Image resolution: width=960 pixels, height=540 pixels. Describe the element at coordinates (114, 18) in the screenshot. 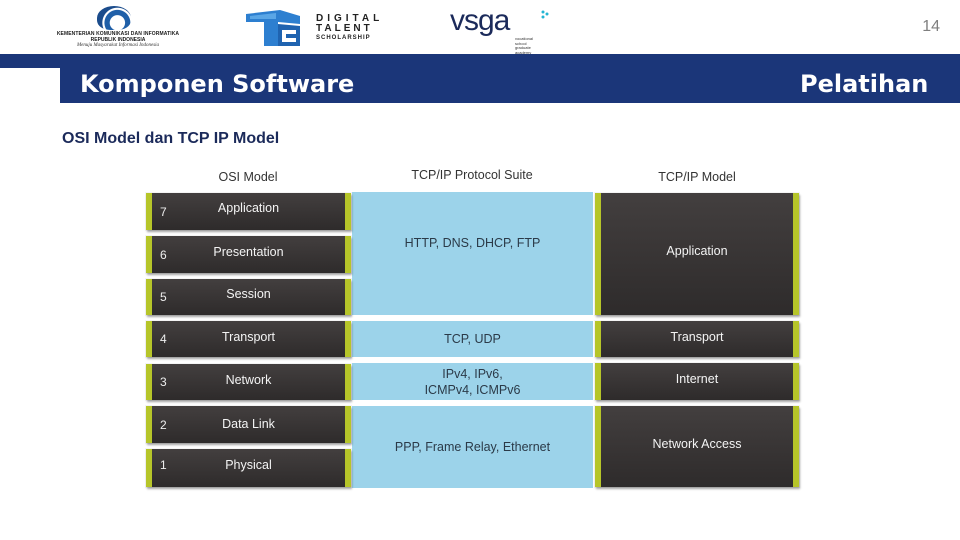

I see `kominfo-emblem-icon` at that location.